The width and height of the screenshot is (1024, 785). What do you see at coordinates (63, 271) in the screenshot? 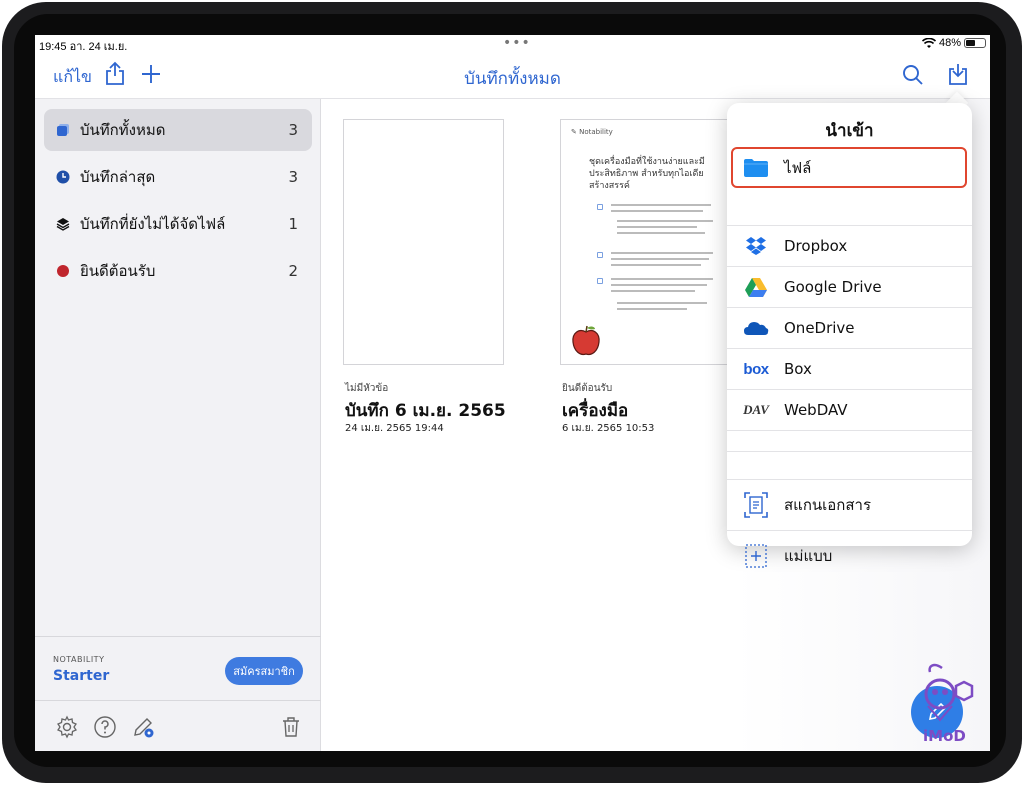
I see `red-dot-icon` at bounding box center [63, 271].